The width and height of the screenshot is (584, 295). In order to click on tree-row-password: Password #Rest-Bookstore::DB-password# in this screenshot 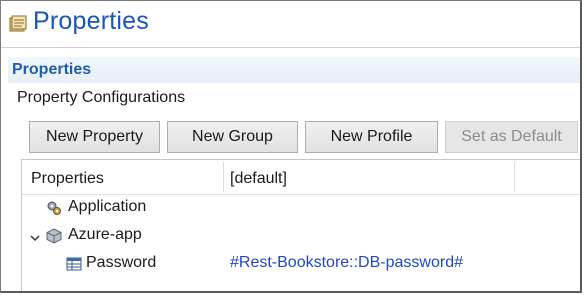, I will do `click(301, 264)`.